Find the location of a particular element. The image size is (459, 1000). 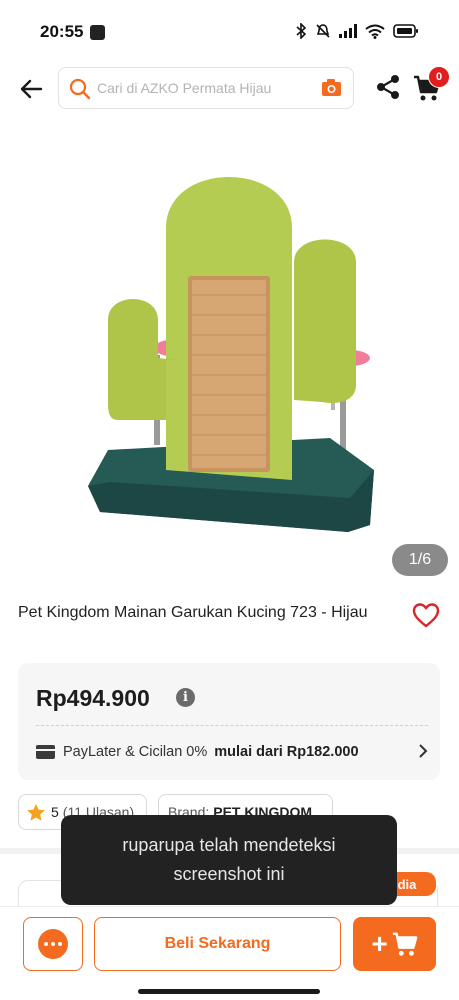

chat-button is located at coordinates (53, 944).